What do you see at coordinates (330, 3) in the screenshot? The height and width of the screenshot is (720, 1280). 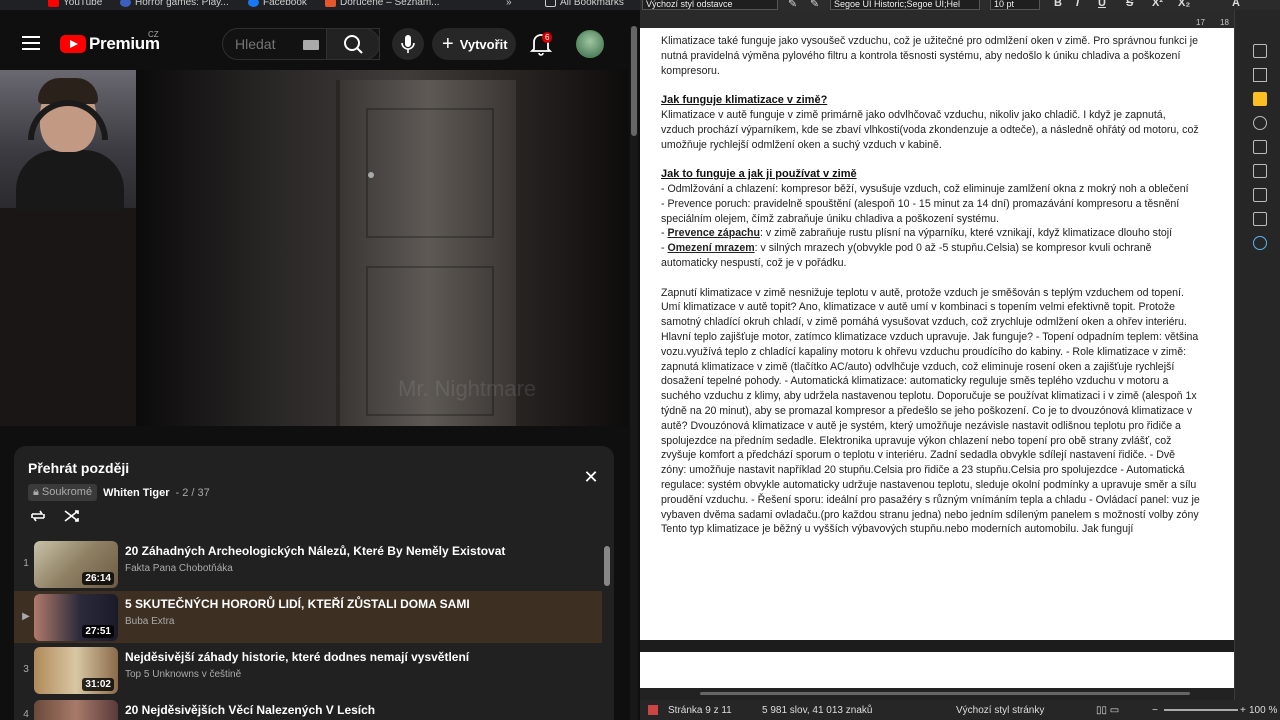 I see `seznam-icon` at bounding box center [330, 3].